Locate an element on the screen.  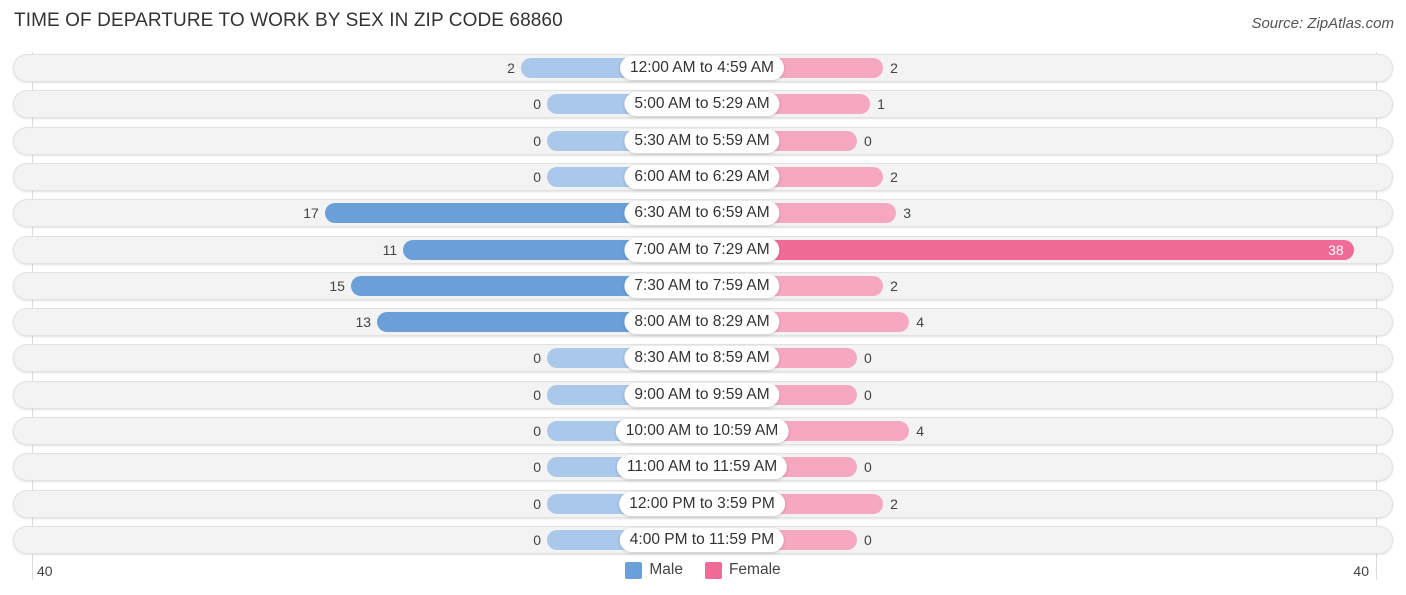
male-value-label: 11 is located at coordinates (390, 249).